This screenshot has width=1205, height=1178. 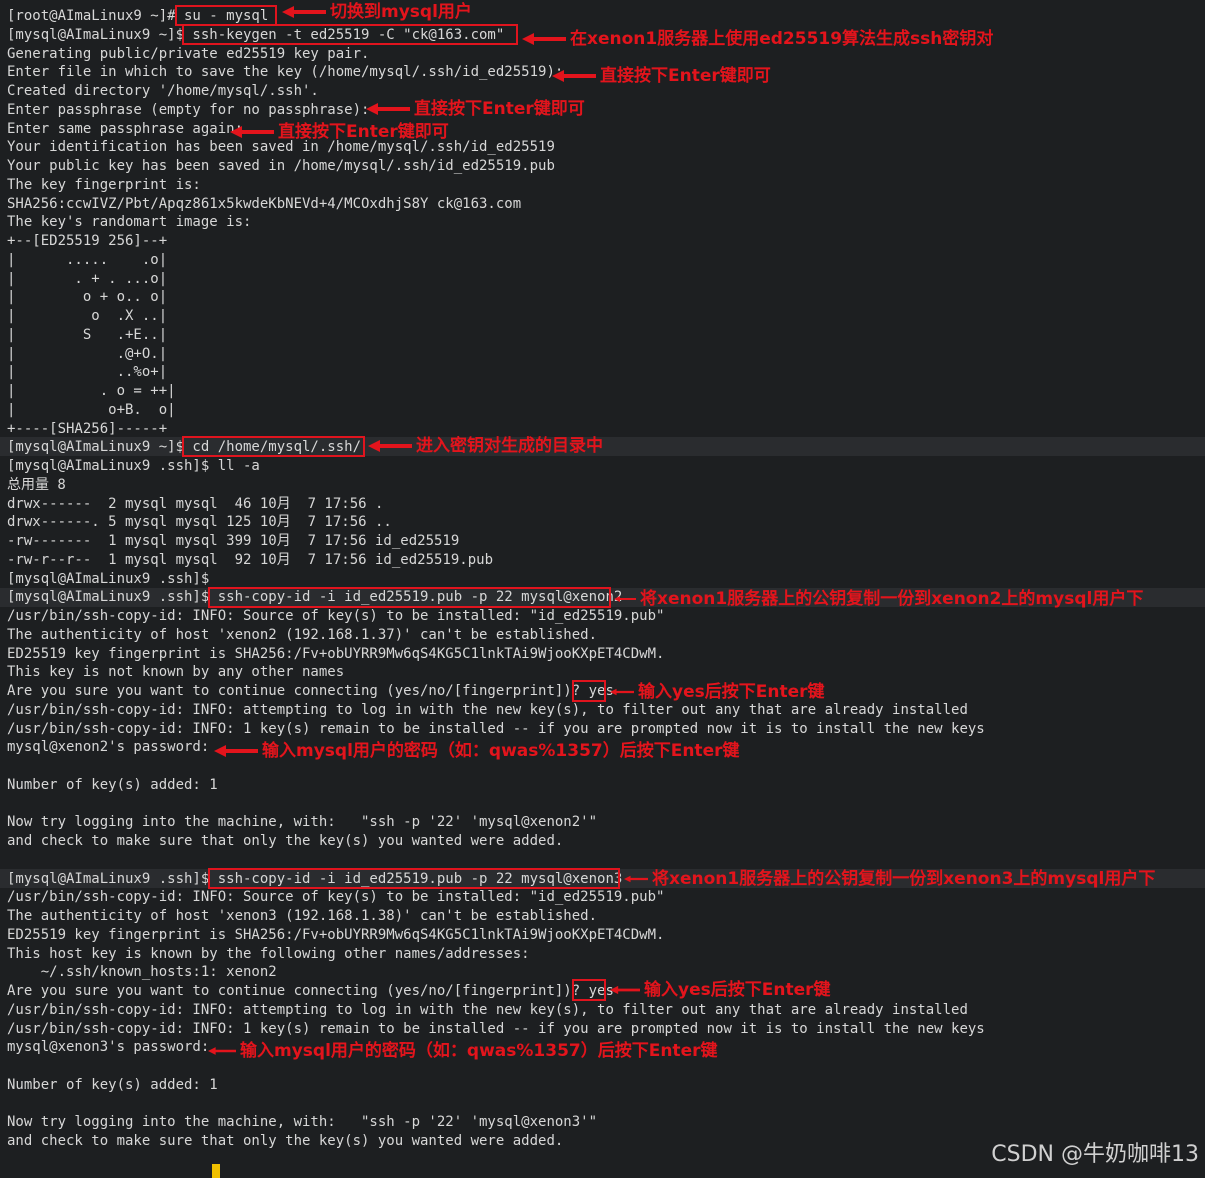 What do you see at coordinates (87, 372) in the screenshot?
I see `terminal-line: | ..%o+|` at bounding box center [87, 372].